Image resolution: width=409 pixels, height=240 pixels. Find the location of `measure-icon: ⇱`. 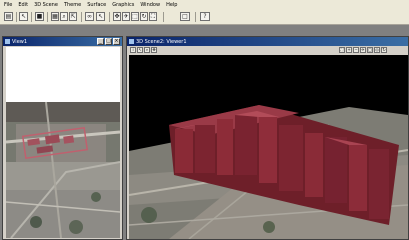

measure-icon: ⇱ is located at coordinates (73, 16).